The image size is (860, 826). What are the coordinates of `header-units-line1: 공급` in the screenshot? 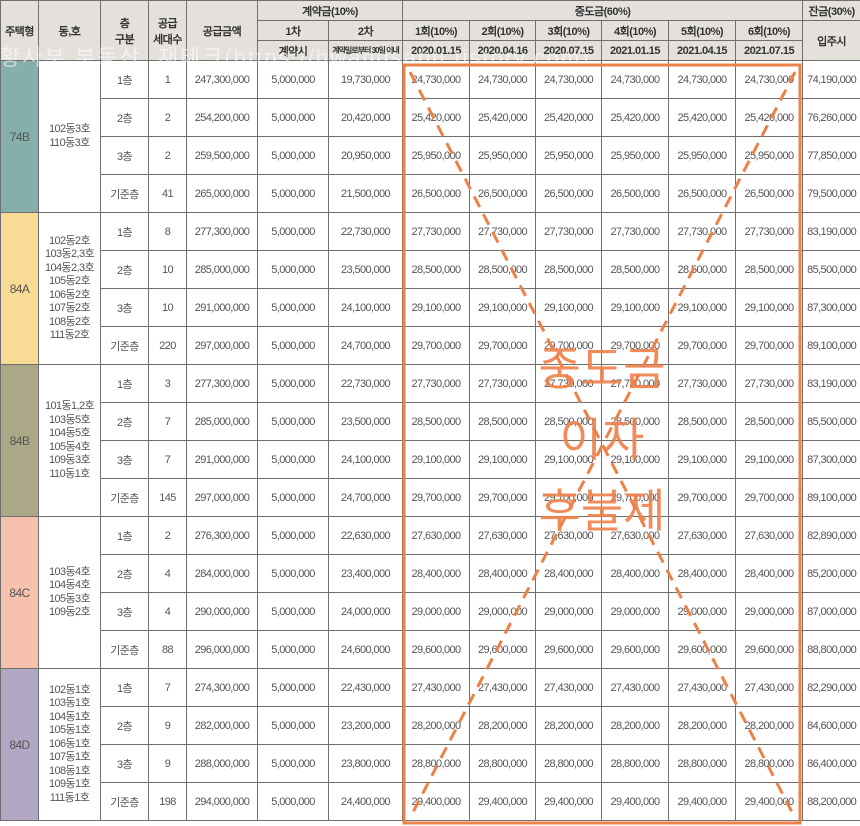 It's located at (167, 23).